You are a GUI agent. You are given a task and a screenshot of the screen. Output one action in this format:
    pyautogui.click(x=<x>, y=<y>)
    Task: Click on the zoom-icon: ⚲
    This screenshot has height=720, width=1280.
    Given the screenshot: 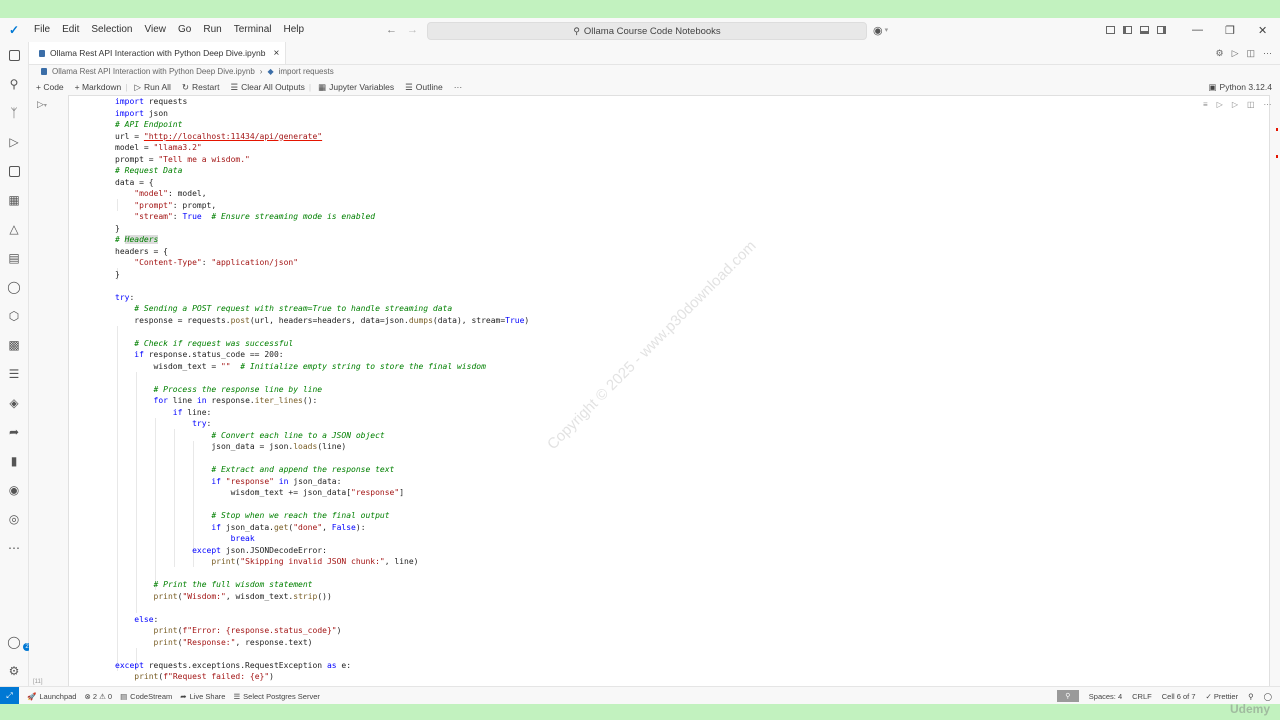 What is the action you would take?
    pyautogui.click(x=1067, y=696)
    